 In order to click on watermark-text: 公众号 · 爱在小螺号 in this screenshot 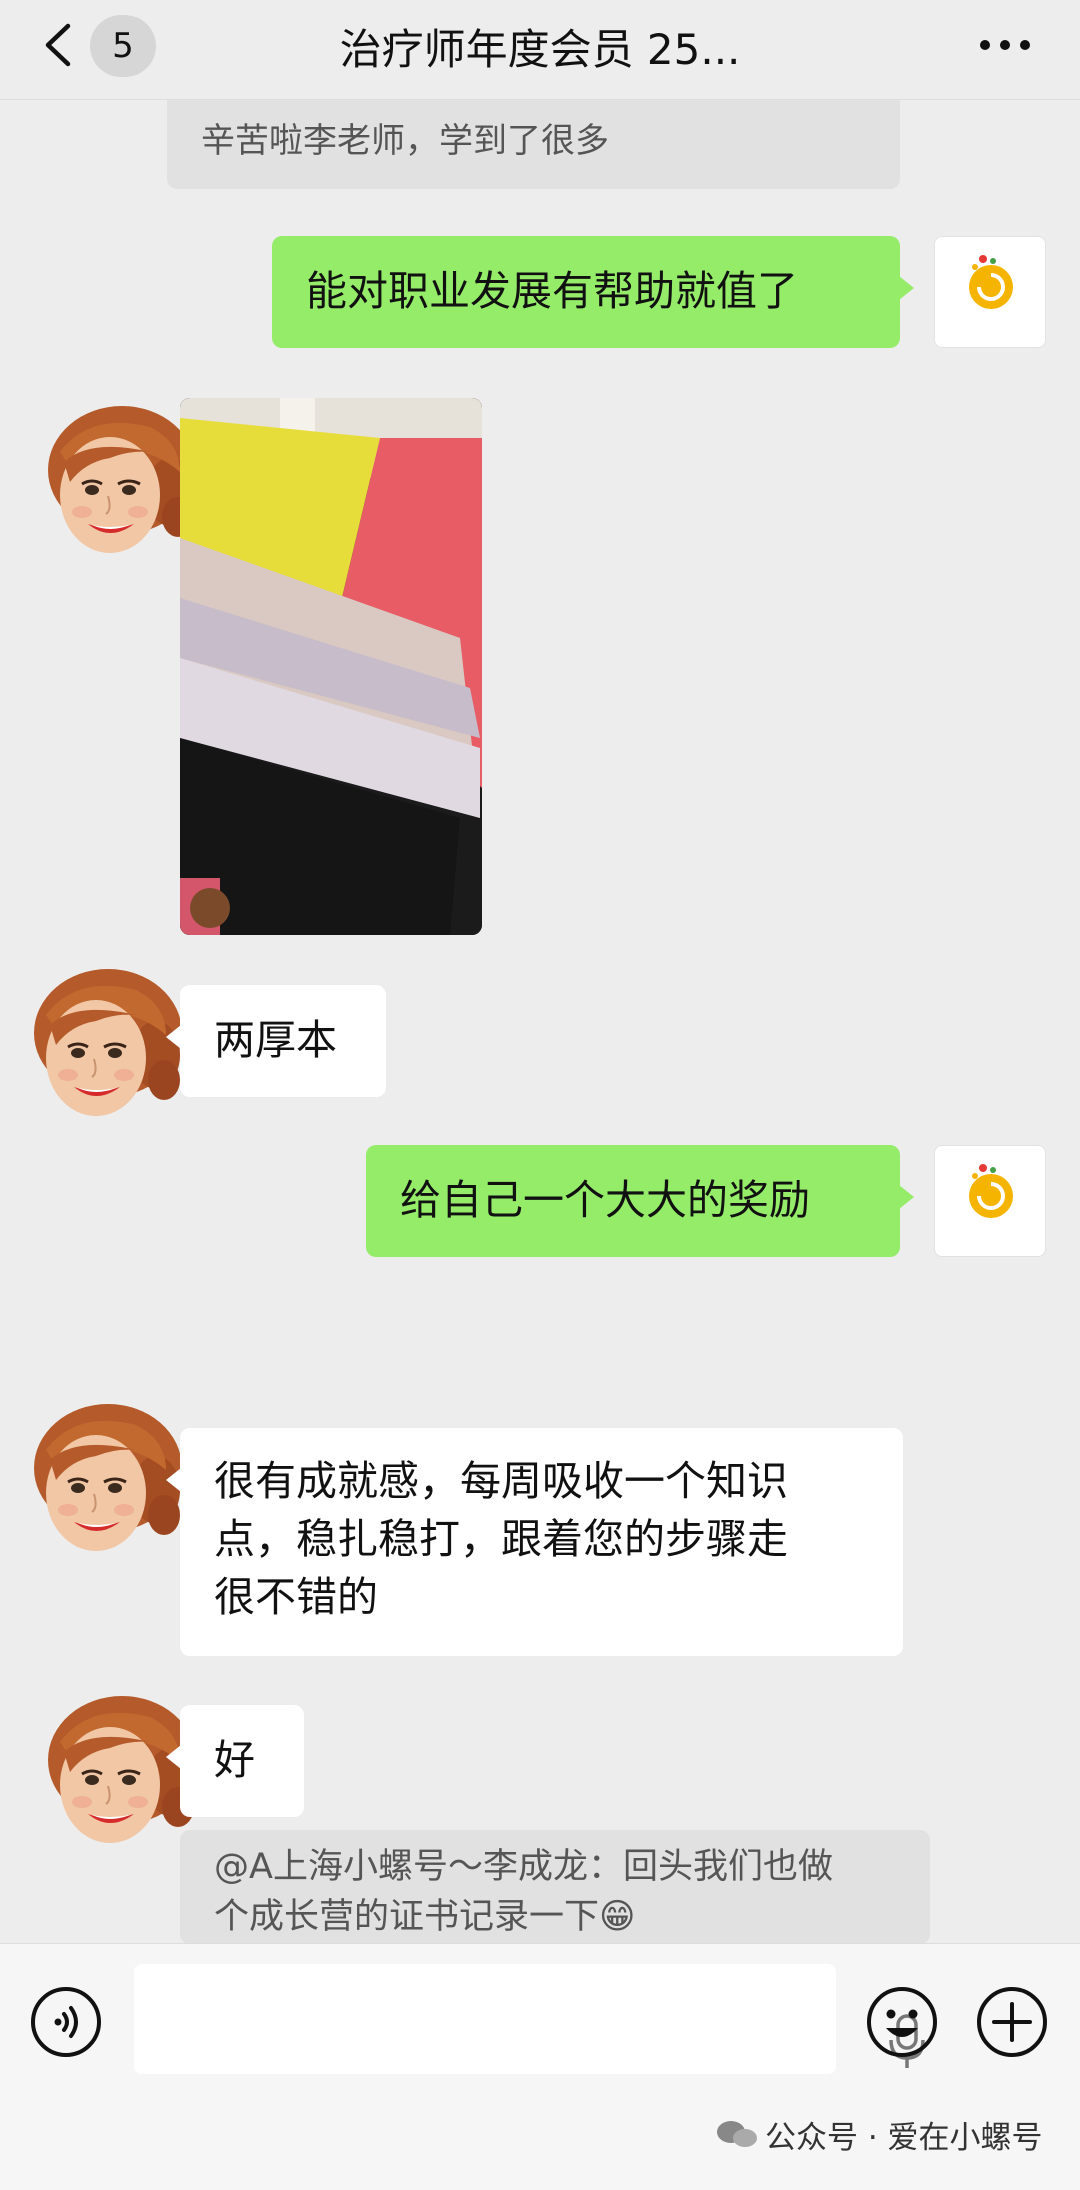, I will do `click(904, 2137)`.